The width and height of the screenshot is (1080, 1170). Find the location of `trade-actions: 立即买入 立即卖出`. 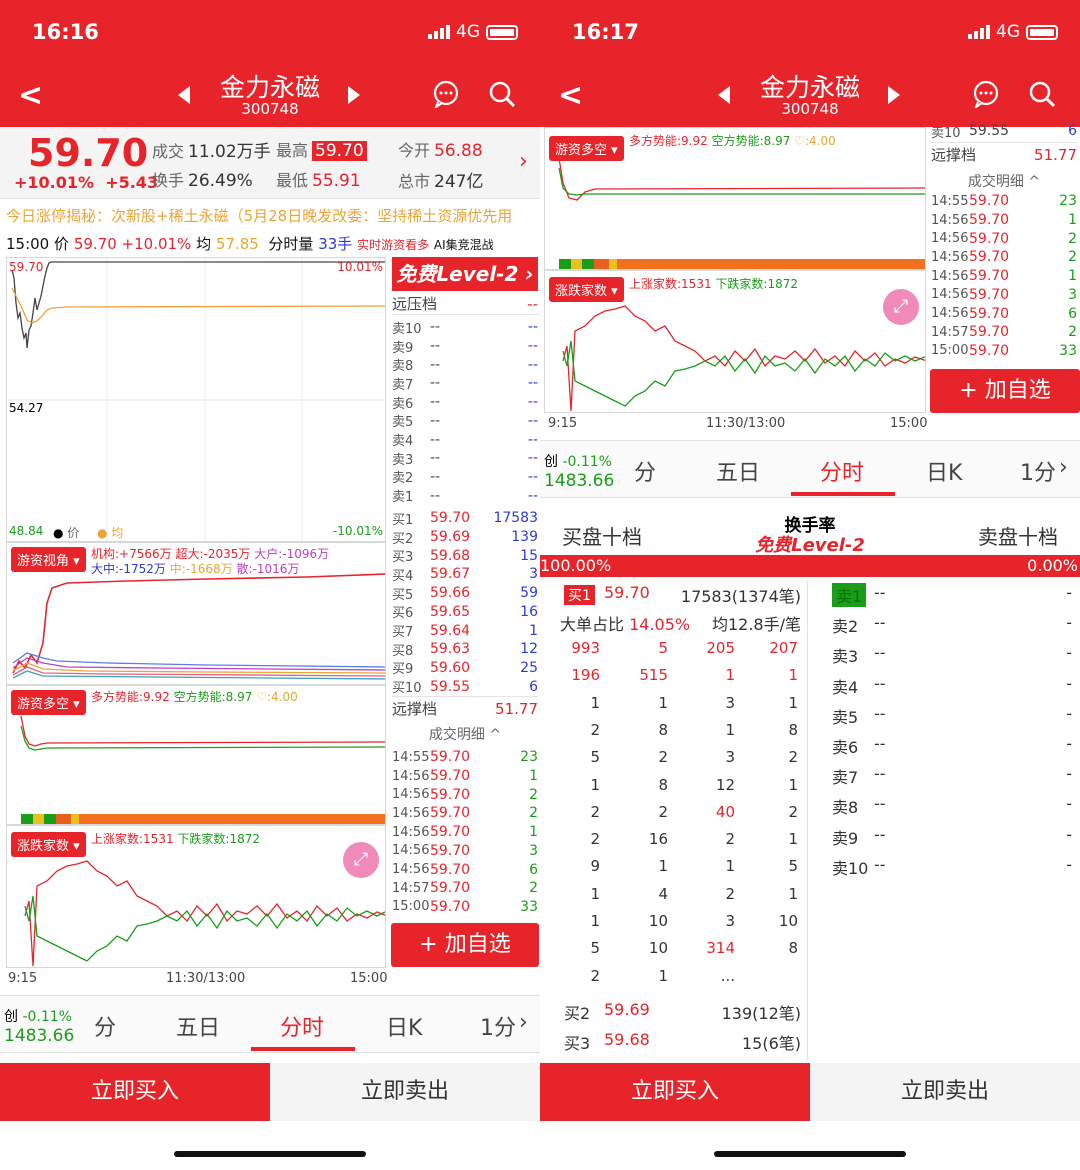

trade-actions: 立即买入 立即卖出 is located at coordinates (810, 1092).